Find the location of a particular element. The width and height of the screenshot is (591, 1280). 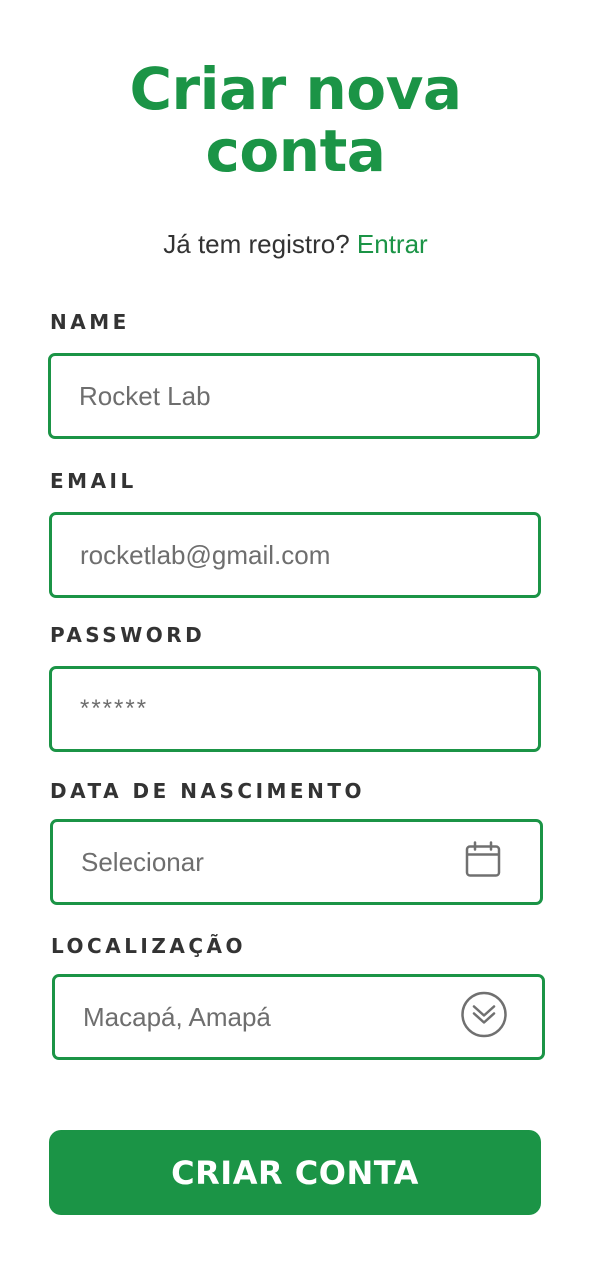

name-field: Rocket Lab is located at coordinates (294, 396).